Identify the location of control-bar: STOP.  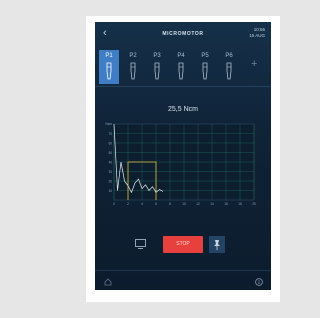
(183, 246).